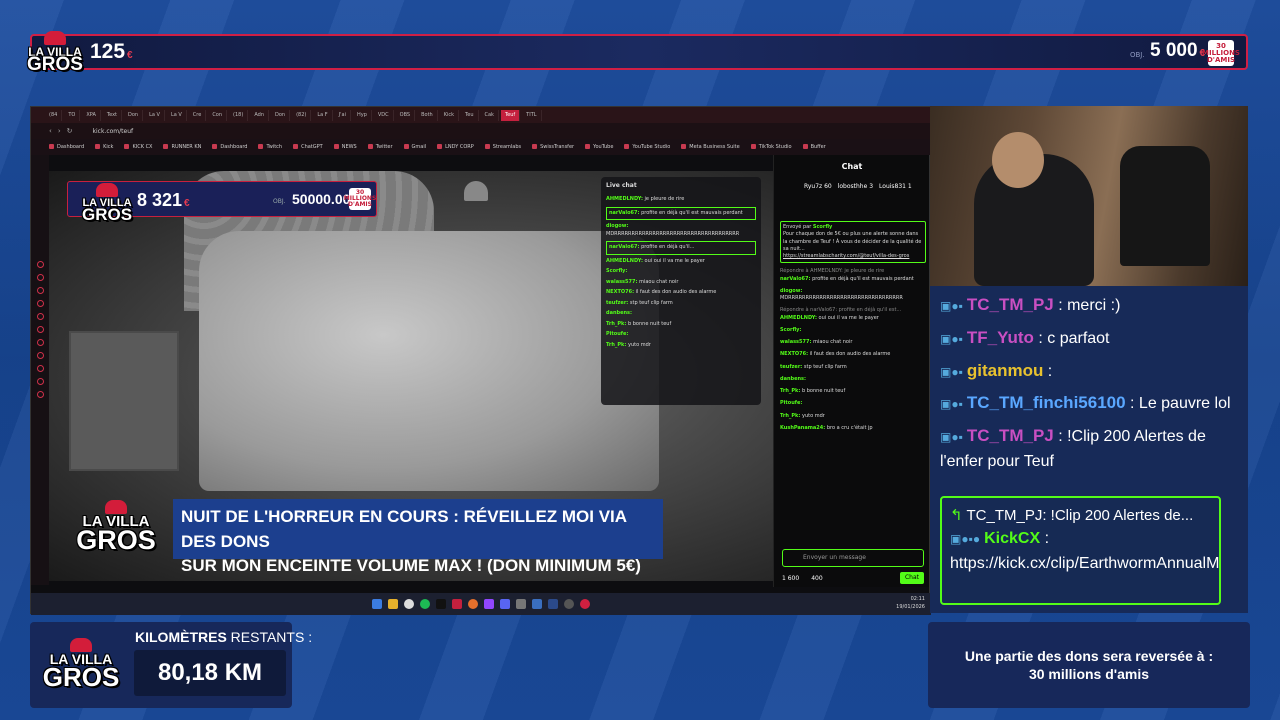 This screenshot has height=720, width=1280. What do you see at coordinates (853, 330) in the screenshot?
I see `chat-message: Scorfly:` at bounding box center [853, 330].